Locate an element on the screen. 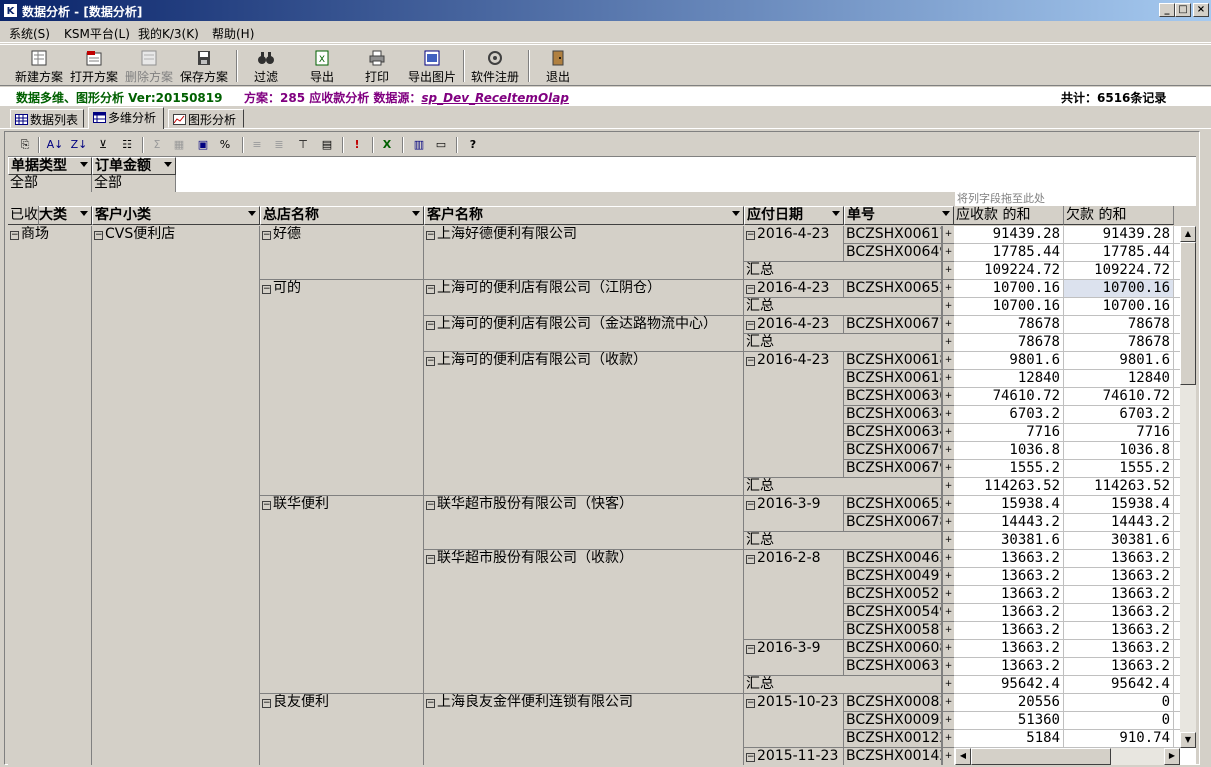 The height and width of the screenshot is (767, 1211). field-settings-icon: ▭ is located at coordinates (441, 145).